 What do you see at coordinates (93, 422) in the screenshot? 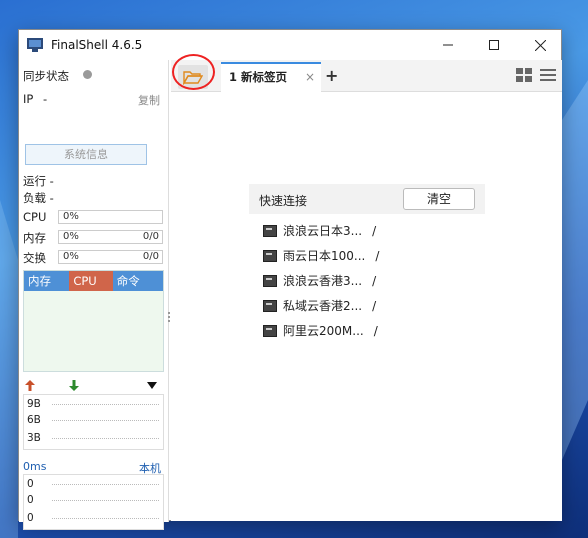
I see `network-graph: 9B 6B 3B` at bounding box center [93, 422].